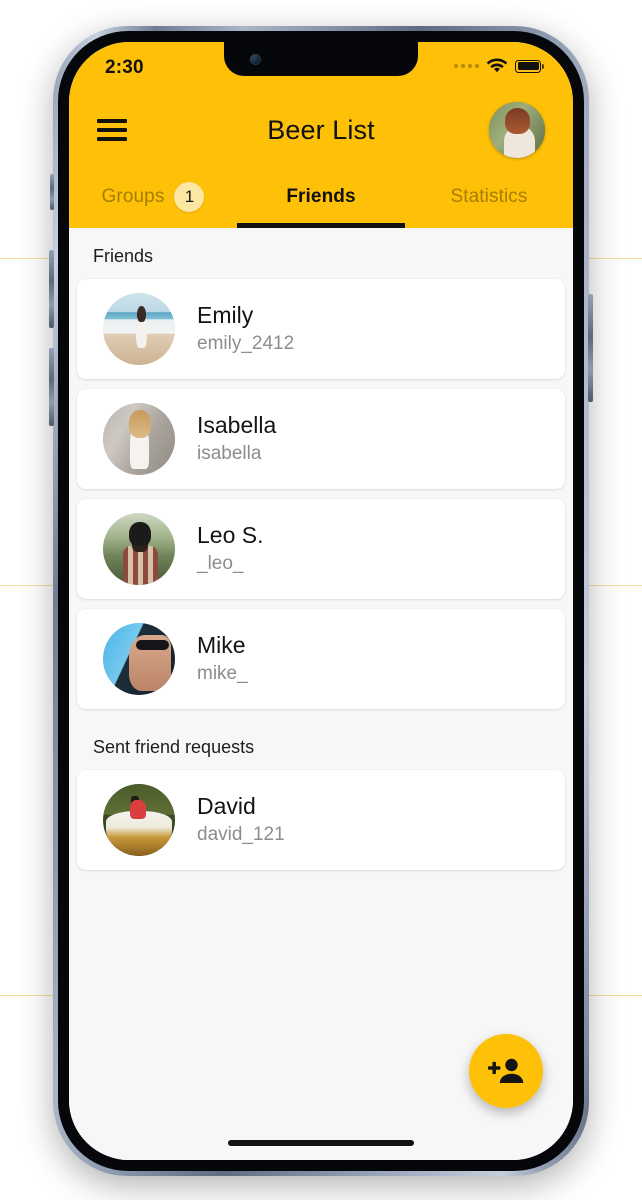 The image size is (642, 1200). I want to click on list-item: Emily emily_2412, so click(321, 329).